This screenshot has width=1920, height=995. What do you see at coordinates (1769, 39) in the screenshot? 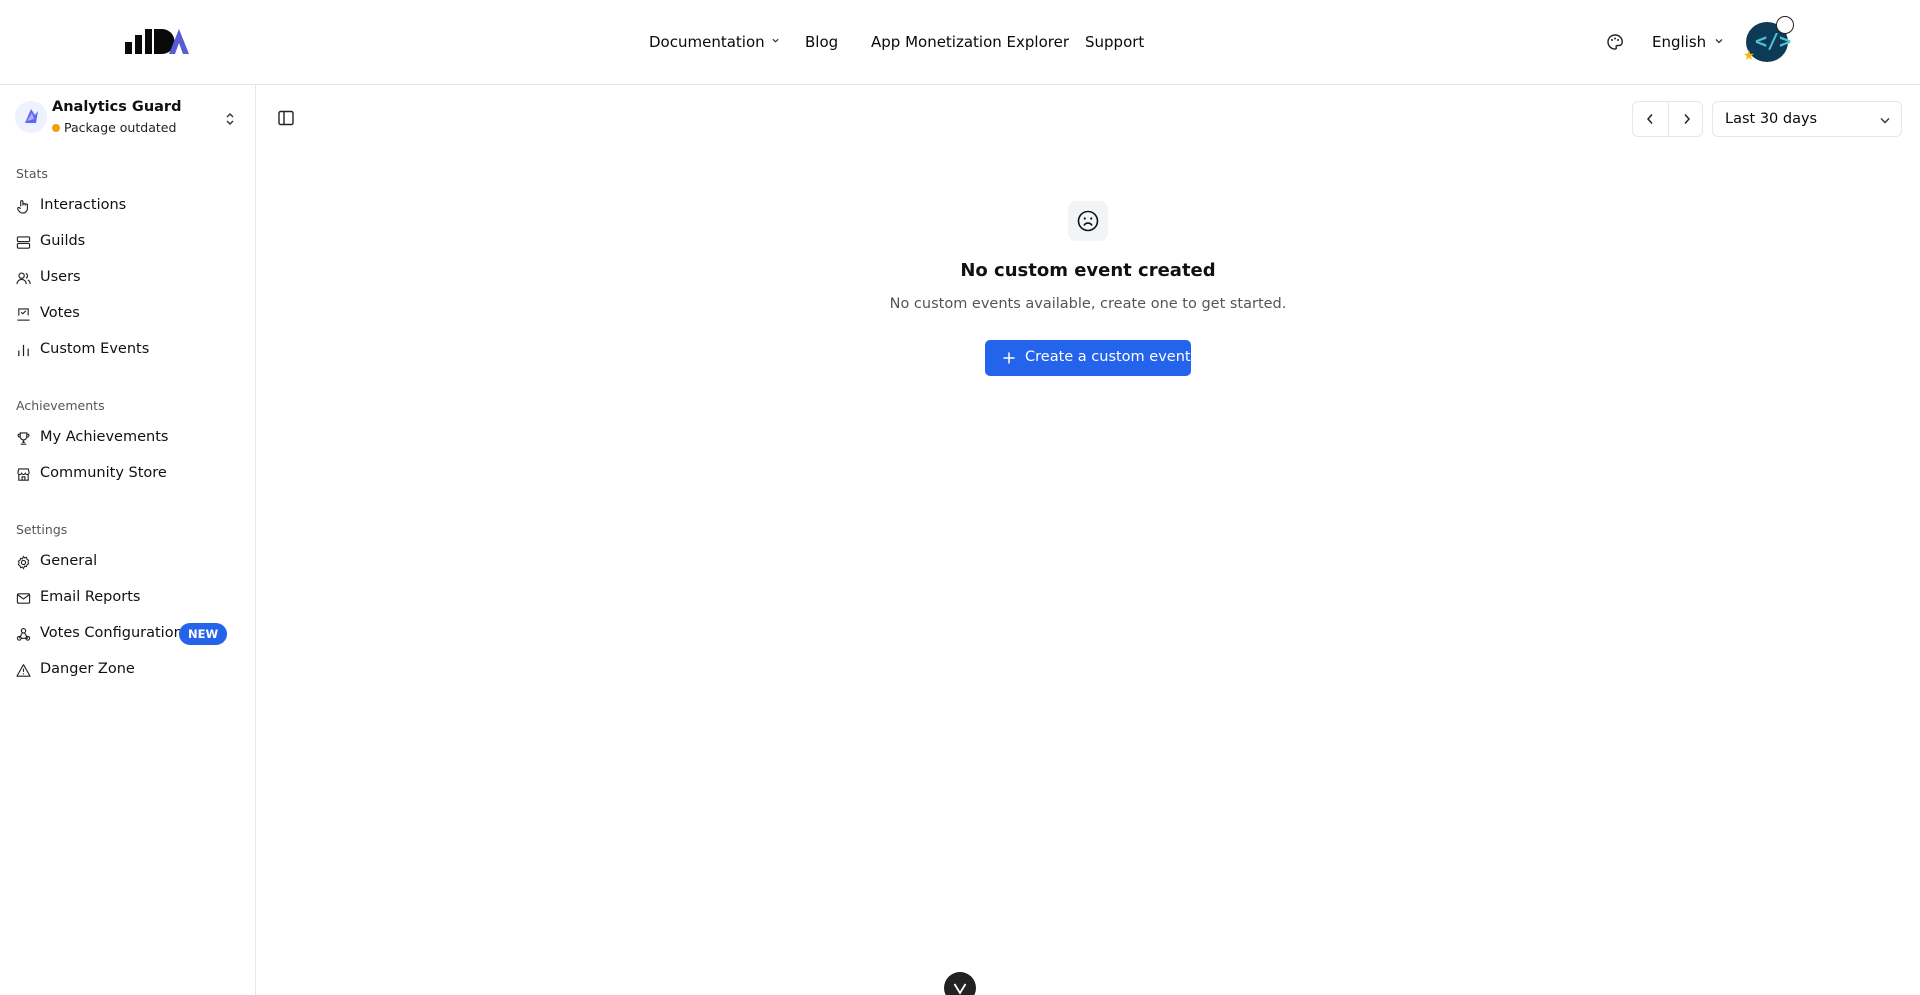
I see `user-avatar: </>` at bounding box center [1769, 39].